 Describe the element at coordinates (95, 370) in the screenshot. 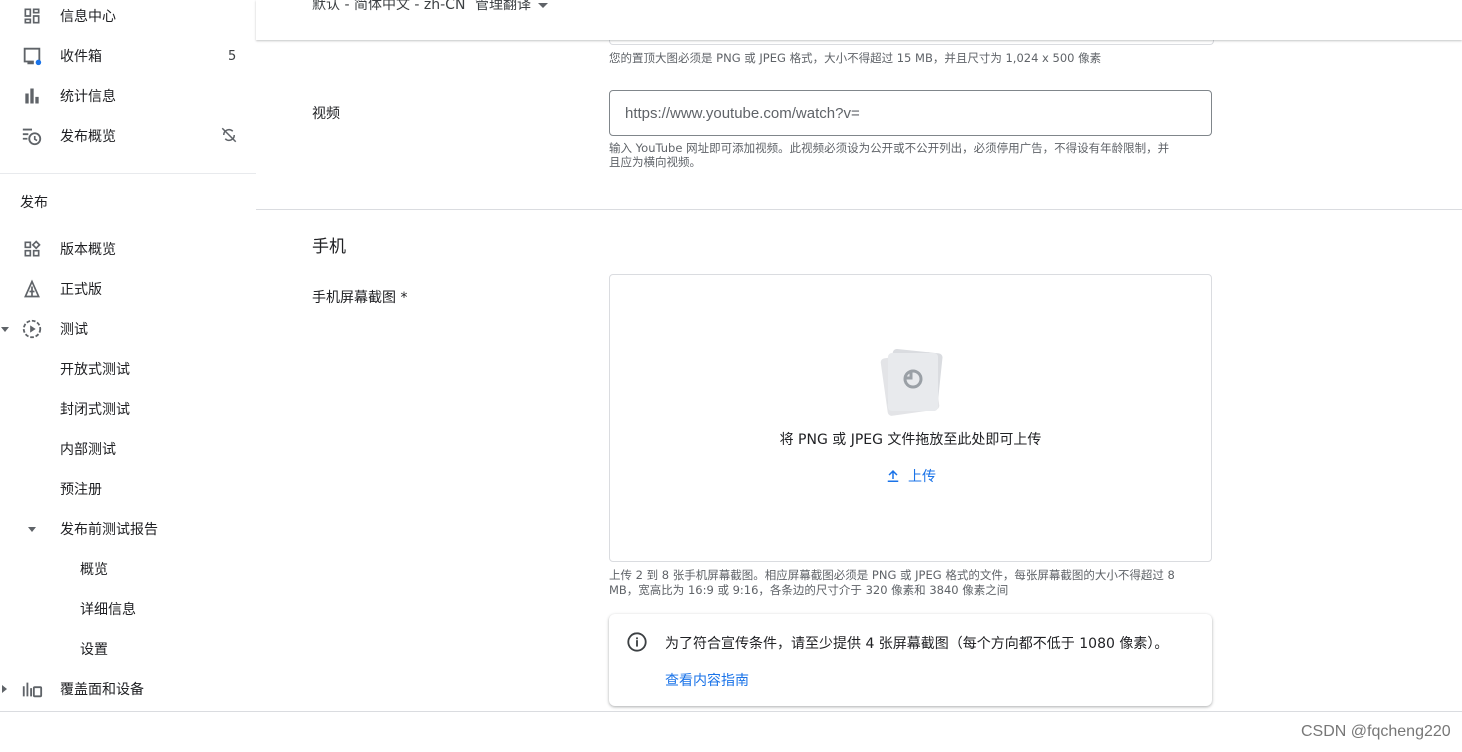

I see `sidebar-item-label: 开放式测试` at that location.